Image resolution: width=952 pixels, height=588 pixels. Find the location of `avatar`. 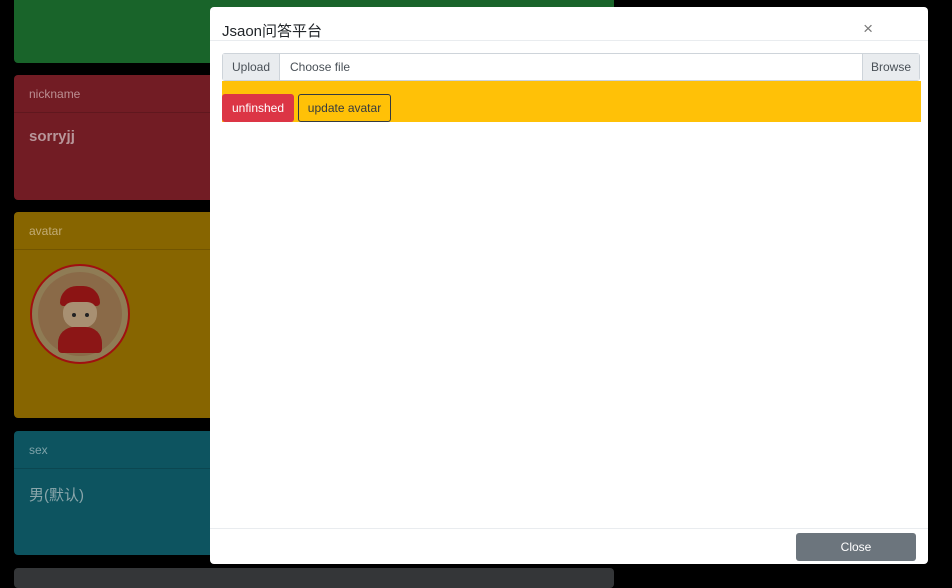

avatar is located at coordinates (80, 314).